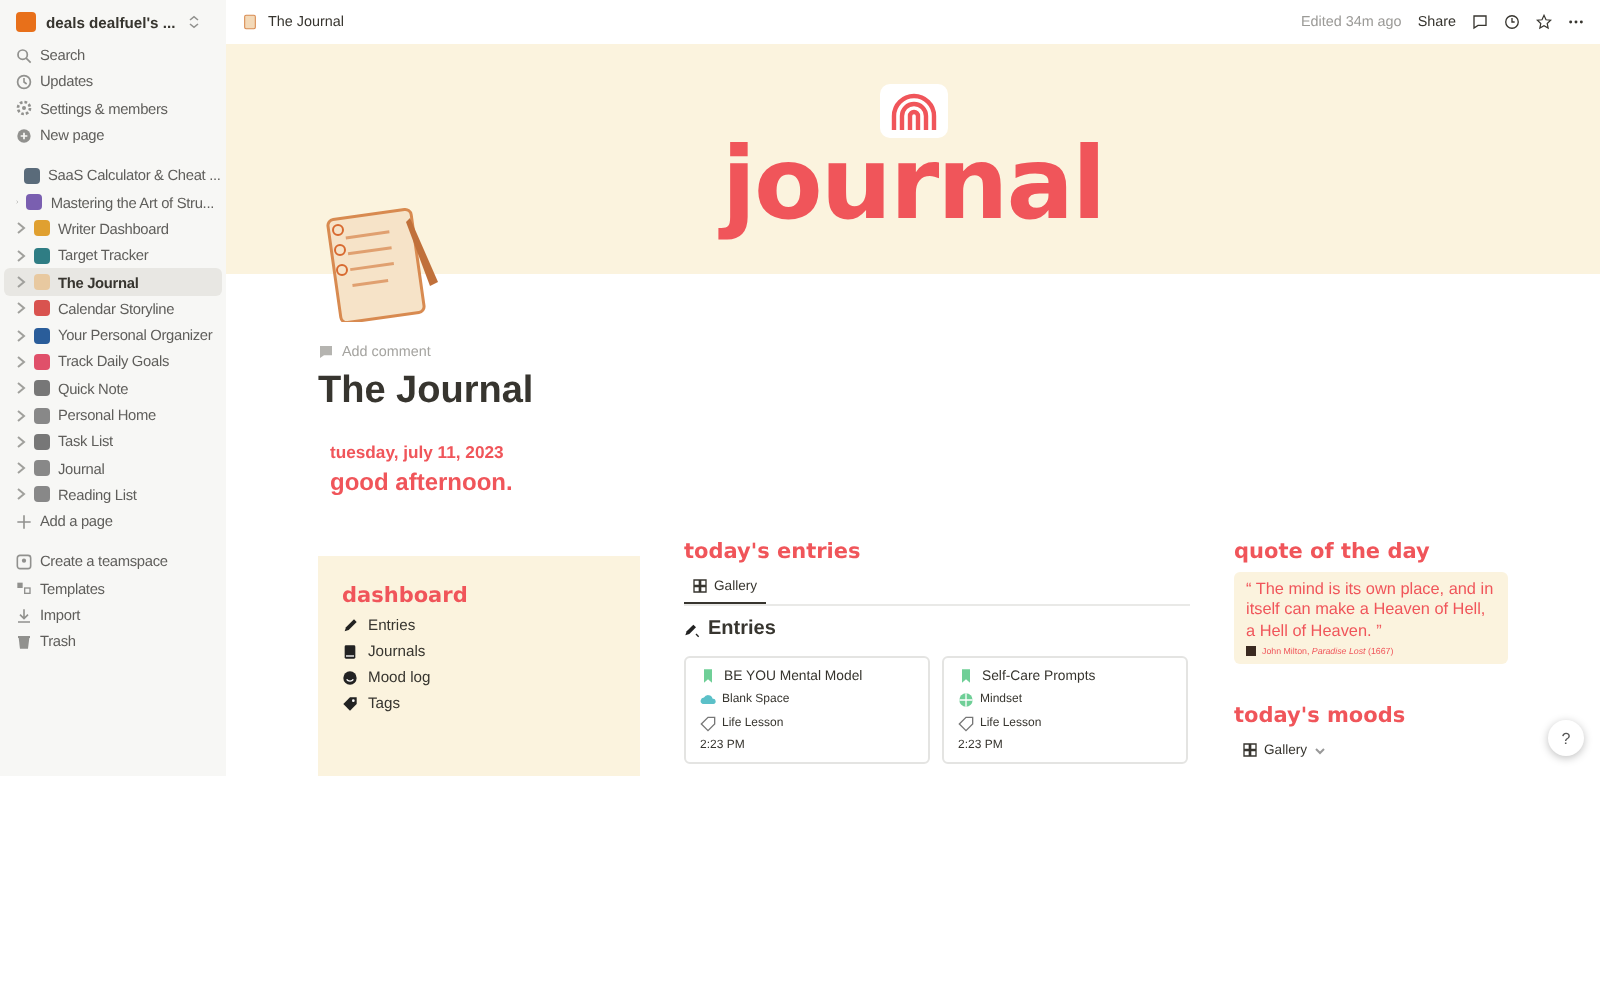  Describe the element at coordinates (1566, 738) in the screenshot. I see `help-button: ?` at that location.